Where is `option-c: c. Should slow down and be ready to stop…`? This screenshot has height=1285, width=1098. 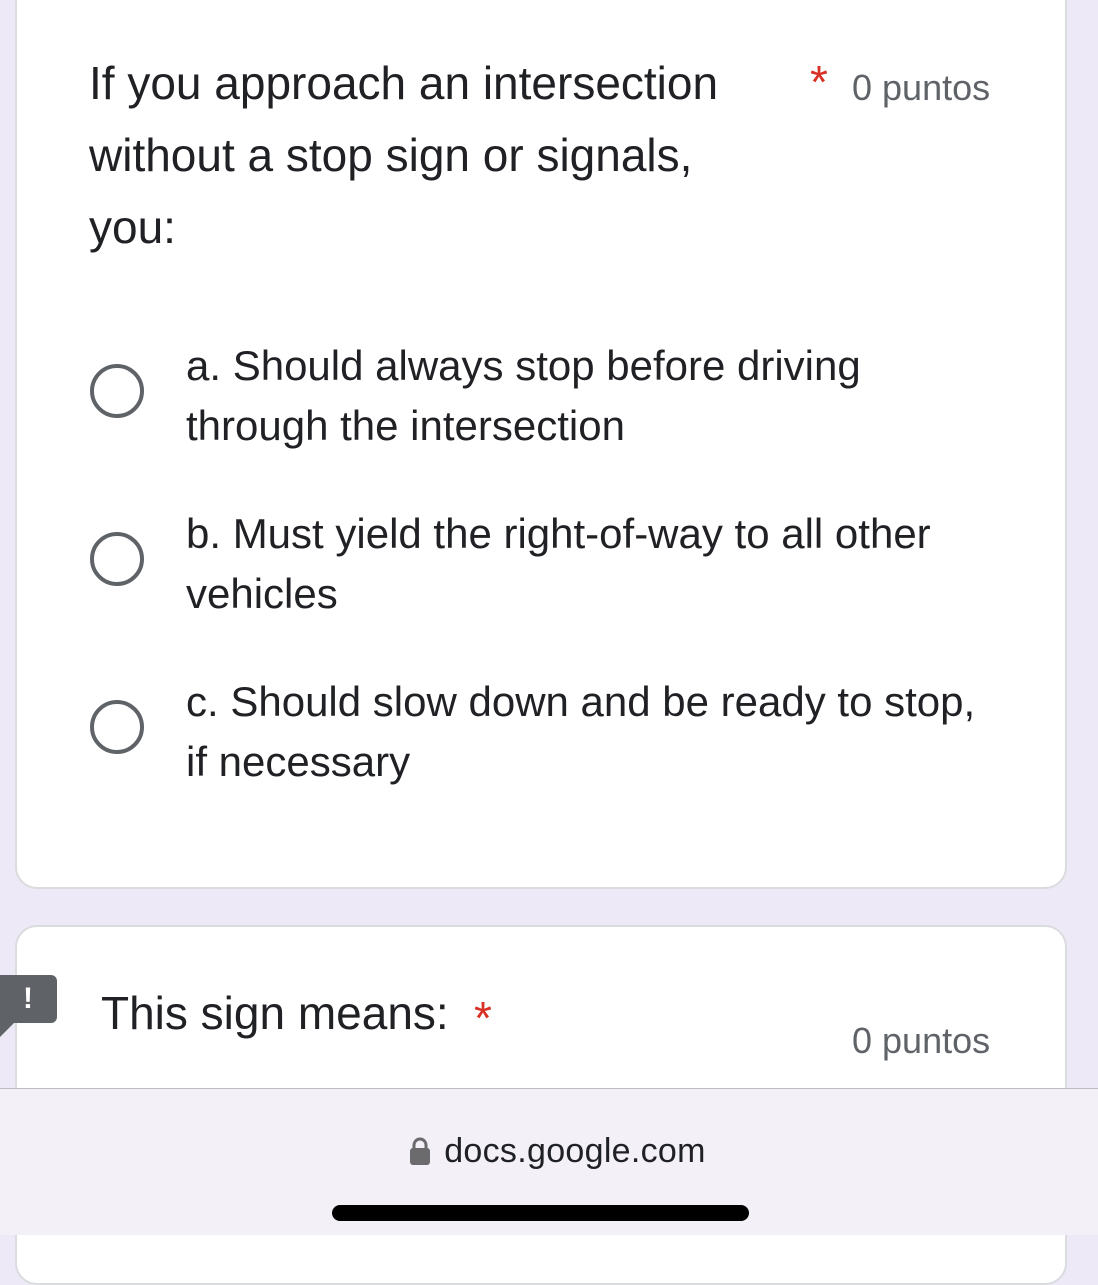
option-c: c. Should slow down and be ready to stop… is located at coordinates (539, 742).